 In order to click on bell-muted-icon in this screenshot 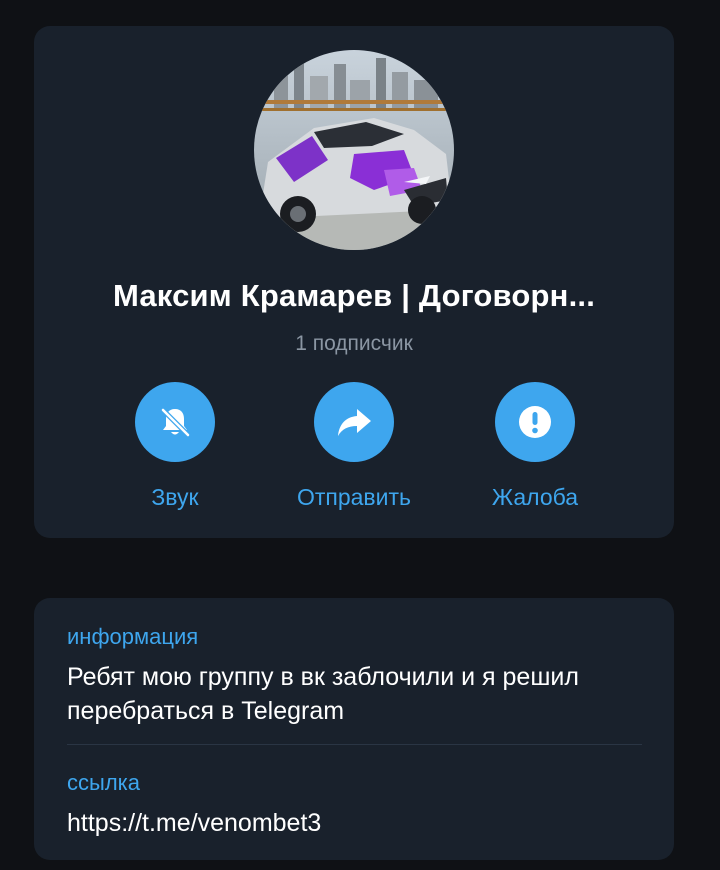, I will do `click(175, 422)`.